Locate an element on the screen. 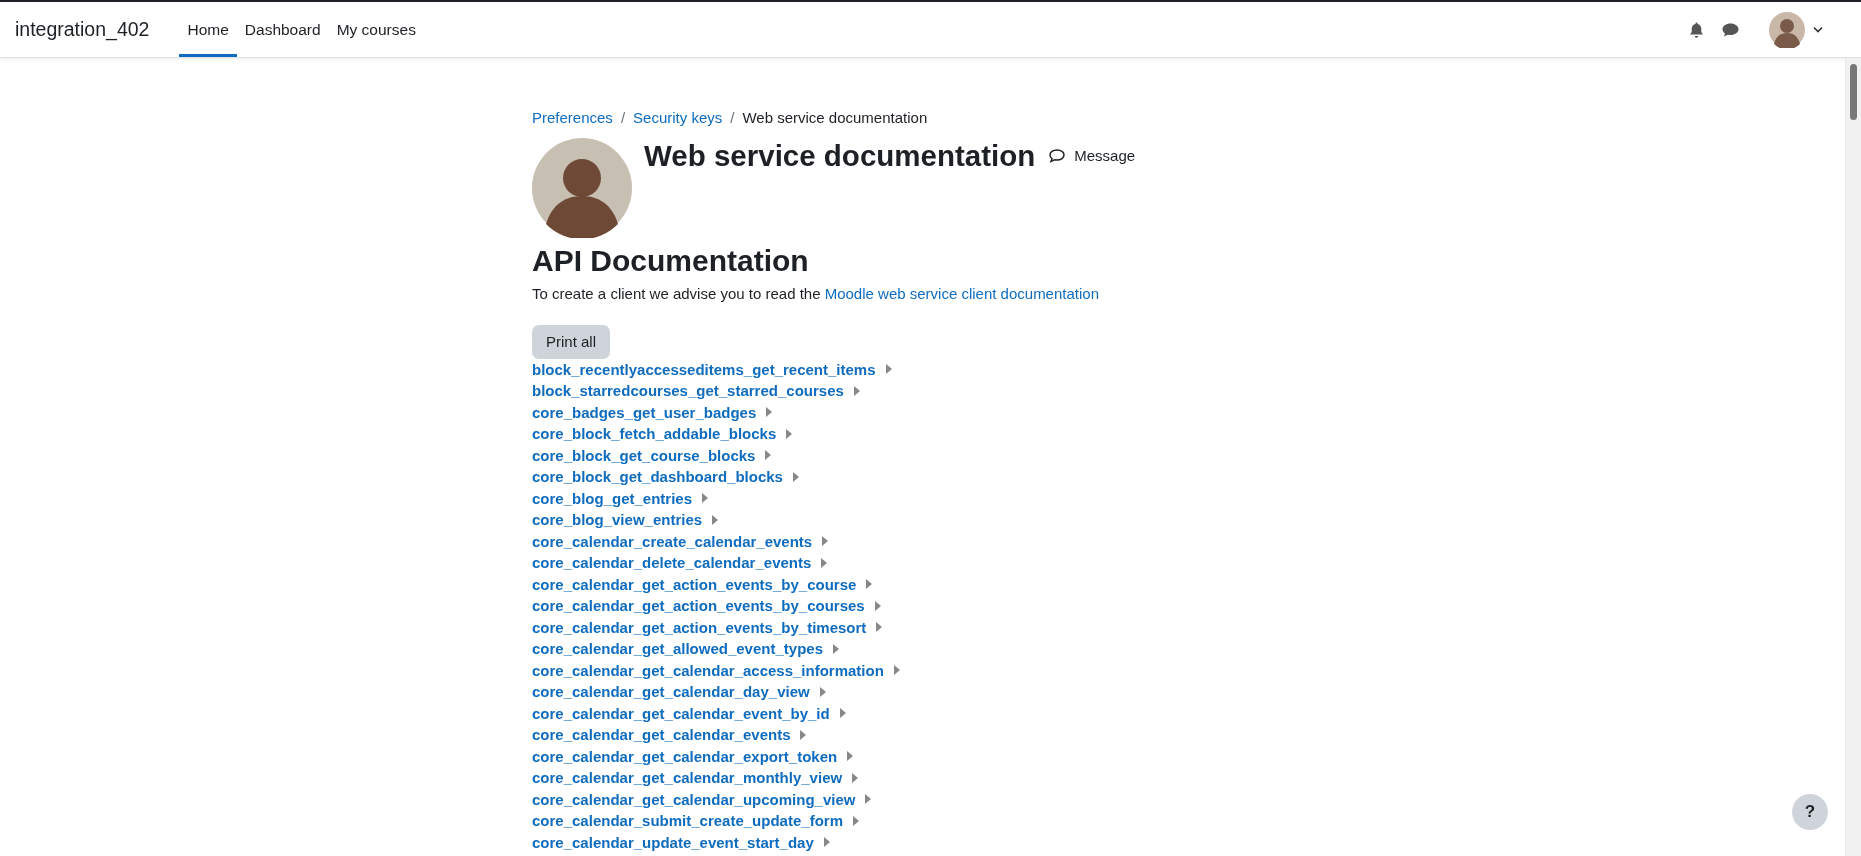  speech-bubble-icon is located at coordinates (1057, 155).